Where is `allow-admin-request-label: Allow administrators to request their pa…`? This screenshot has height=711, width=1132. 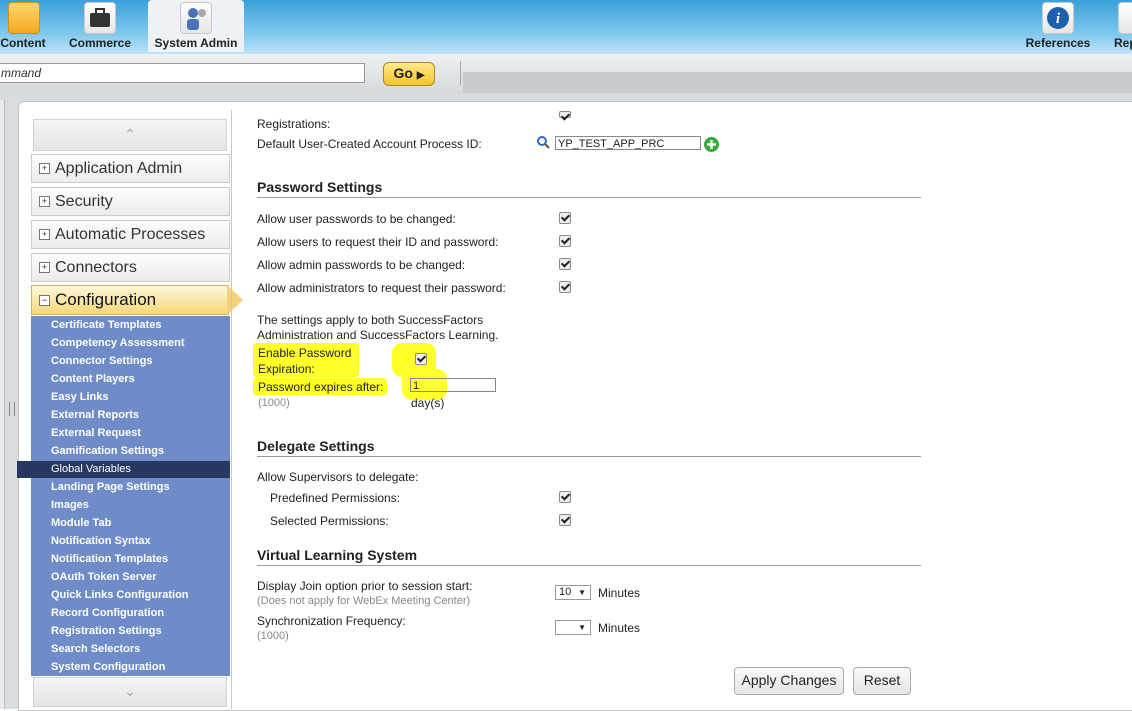
allow-admin-request-label: Allow administrators to request their pa… is located at coordinates (381, 288).